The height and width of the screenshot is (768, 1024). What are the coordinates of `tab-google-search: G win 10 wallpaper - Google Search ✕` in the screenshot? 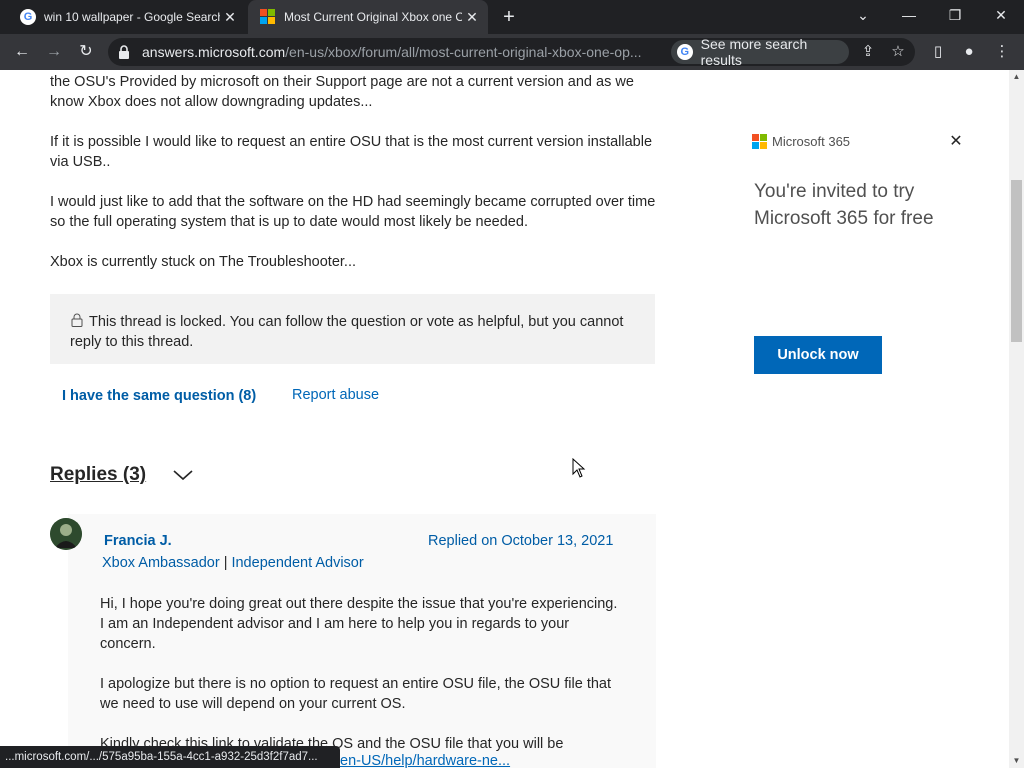 It's located at (127, 17).